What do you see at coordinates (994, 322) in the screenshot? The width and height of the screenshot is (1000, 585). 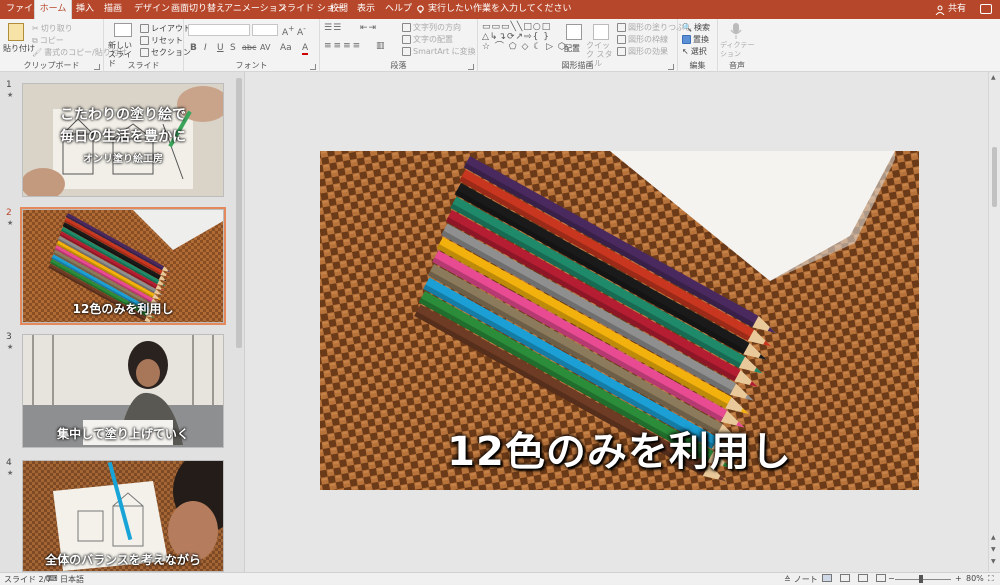 I see `editor-scrollbar: ▲ ▲ ▼ ▼` at bounding box center [994, 322].